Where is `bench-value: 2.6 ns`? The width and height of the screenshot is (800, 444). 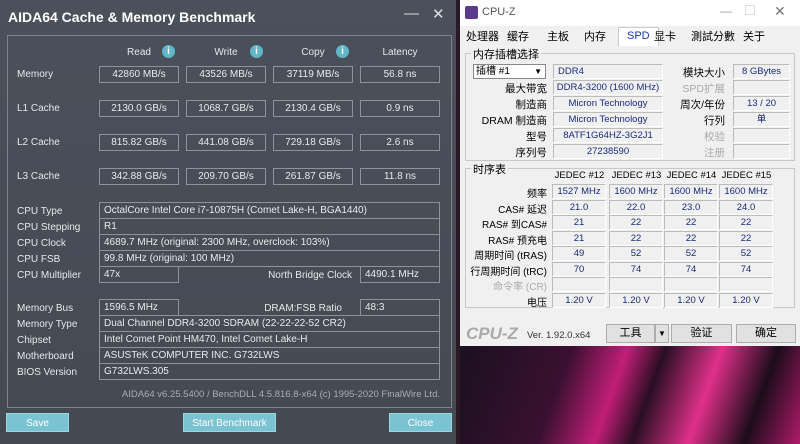
bench-value: 2.6 ns is located at coordinates (400, 142).